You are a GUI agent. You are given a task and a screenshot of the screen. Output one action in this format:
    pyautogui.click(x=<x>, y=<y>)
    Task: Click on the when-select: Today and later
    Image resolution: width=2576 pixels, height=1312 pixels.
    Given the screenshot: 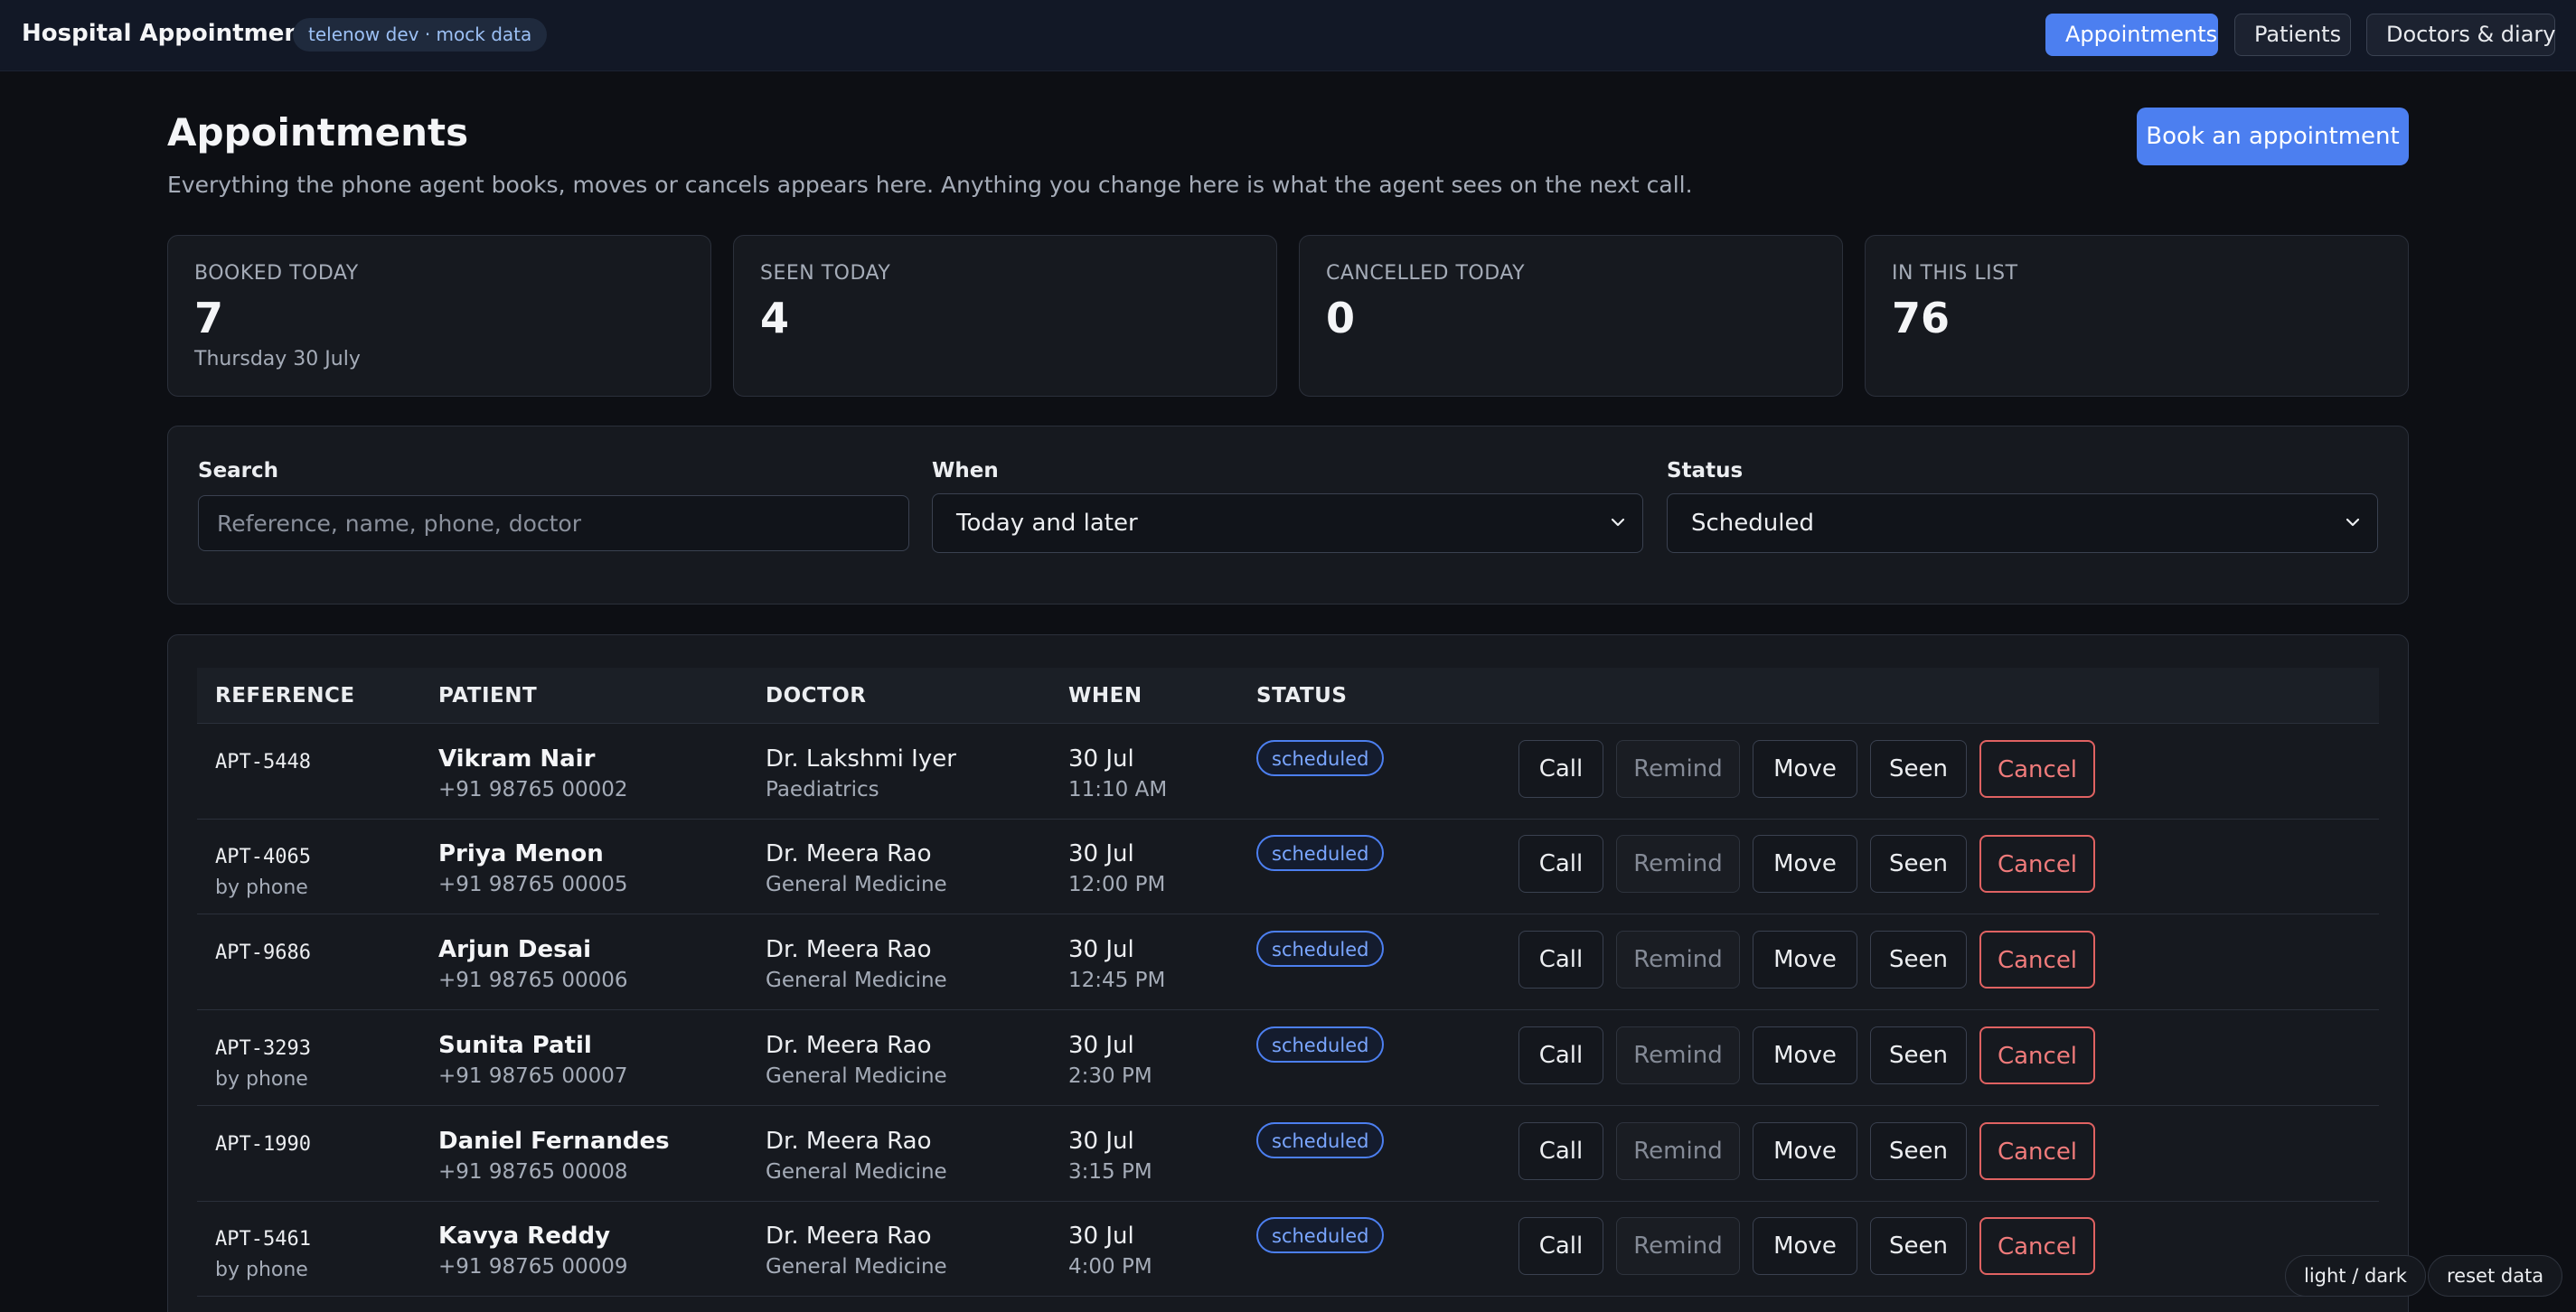 What is the action you would take?
    pyautogui.click(x=1287, y=523)
    